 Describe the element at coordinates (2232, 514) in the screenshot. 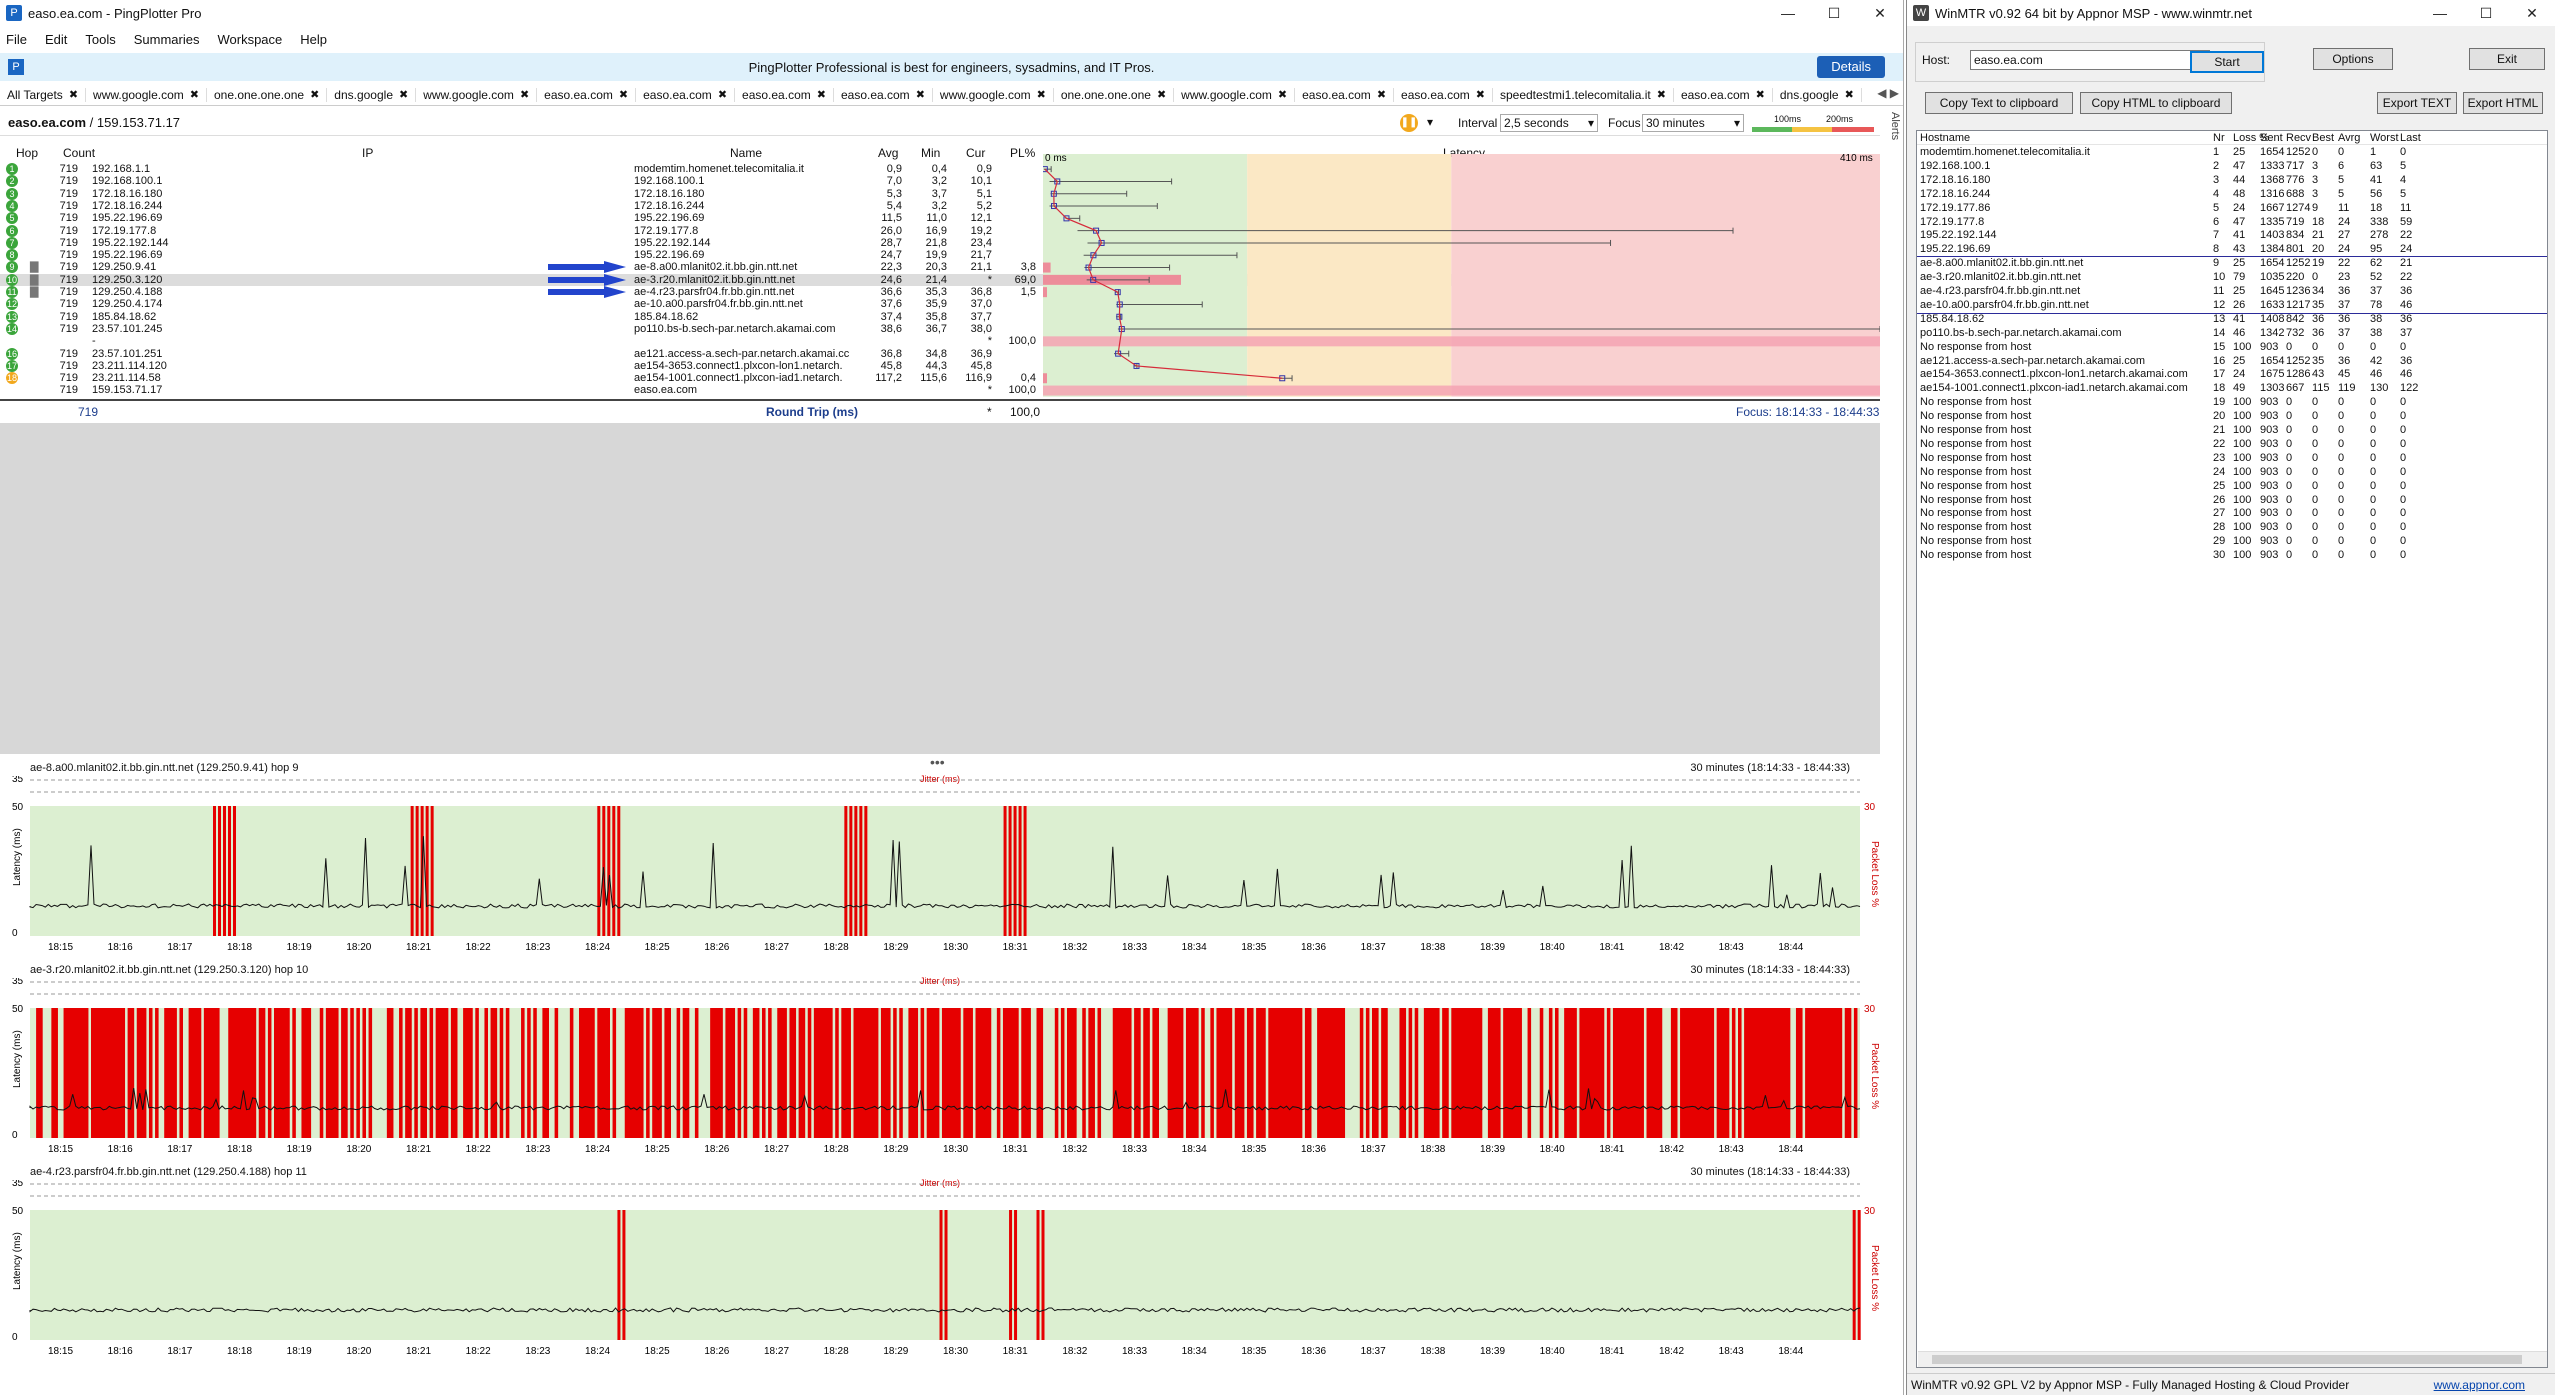

I see `mtr-row: No response from host 27 100 903 0 0 0 0 0` at that location.